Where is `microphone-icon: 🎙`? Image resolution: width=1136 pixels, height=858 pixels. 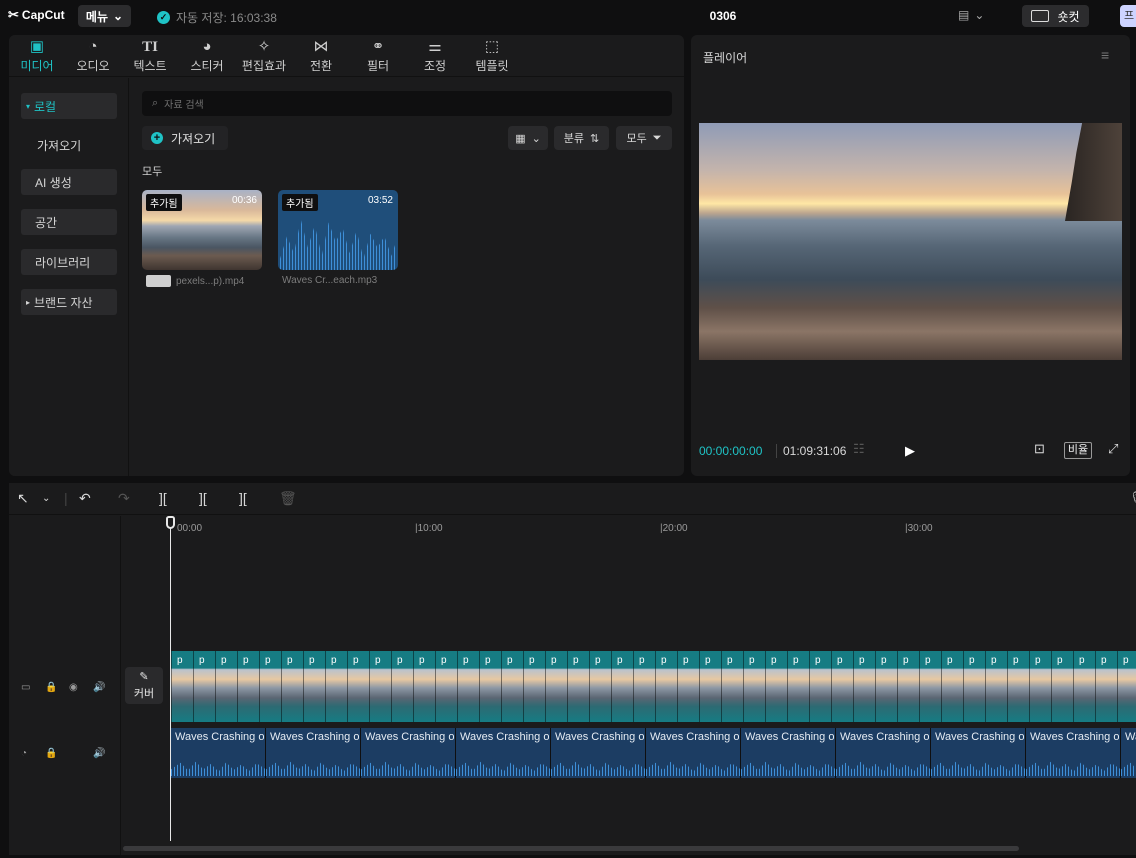
microphone-icon: 🎙 is located at coordinates (1132, 498).